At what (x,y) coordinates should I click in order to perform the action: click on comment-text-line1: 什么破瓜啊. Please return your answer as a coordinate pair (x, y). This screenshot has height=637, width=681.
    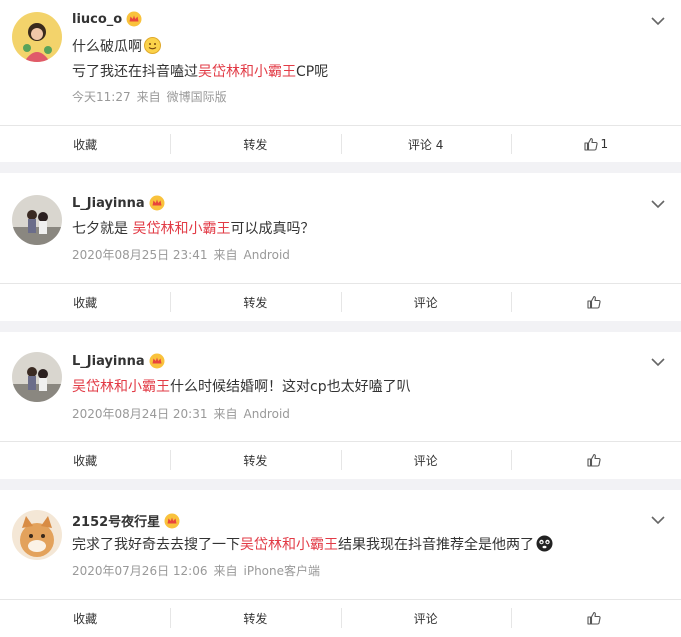
    Looking at the image, I should click on (107, 47).